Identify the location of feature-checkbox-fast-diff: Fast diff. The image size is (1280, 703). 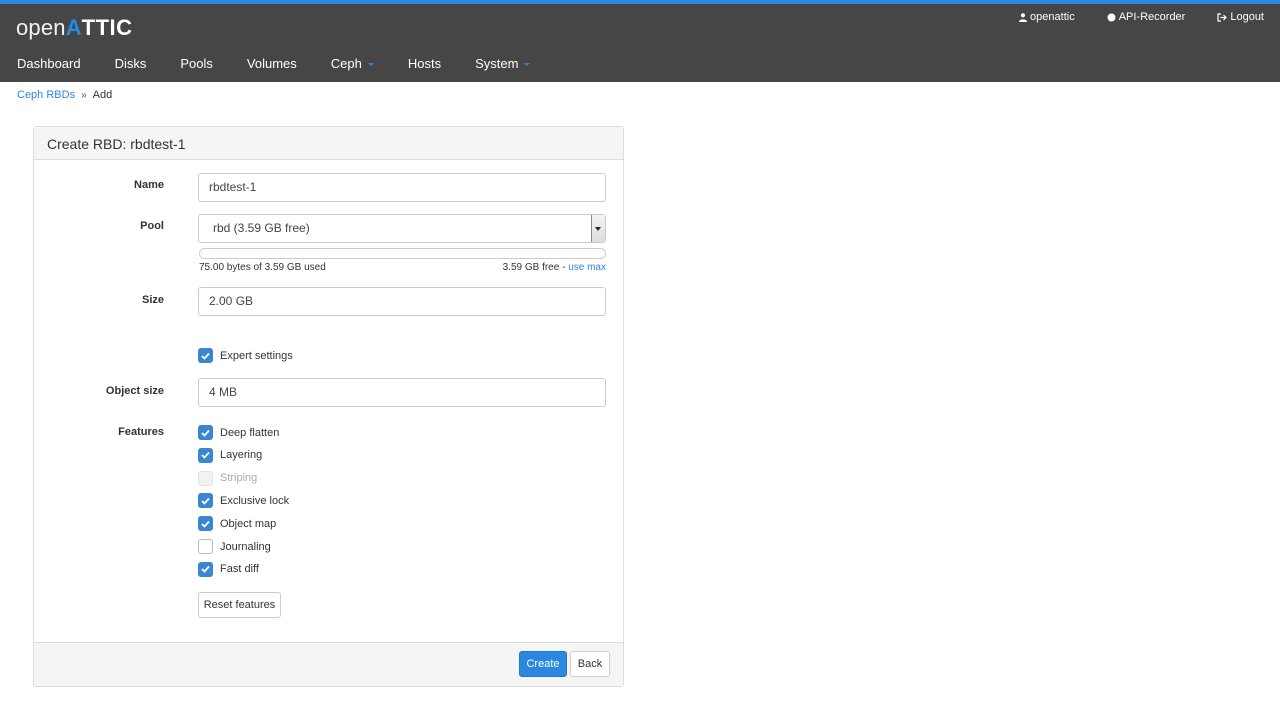
(228, 569).